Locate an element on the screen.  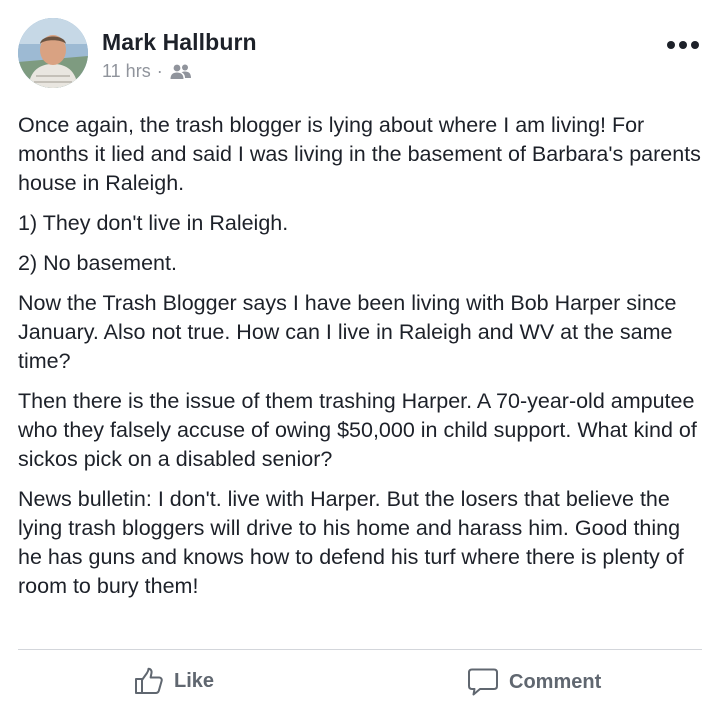
avatar is located at coordinates (53, 53).